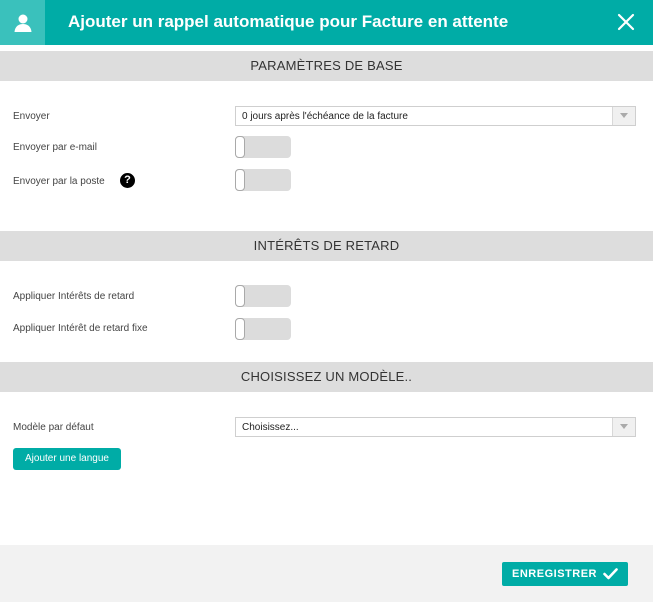 The image size is (653, 602). Describe the element at coordinates (263, 296) in the screenshot. I see `late-interest-toggle` at that location.